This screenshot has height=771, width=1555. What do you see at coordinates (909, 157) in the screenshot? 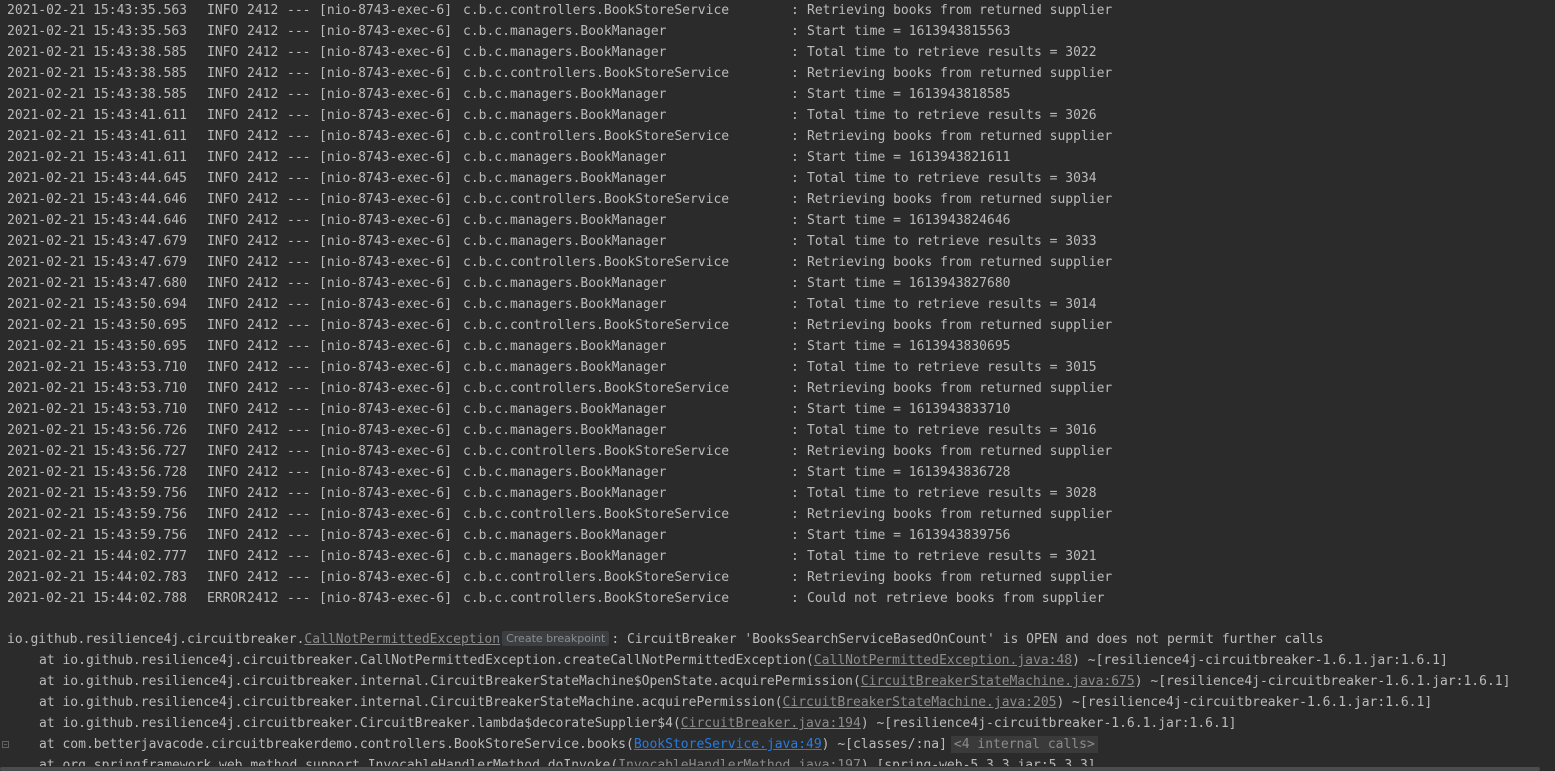
I see `log-message: Start time = 1613943821611` at bounding box center [909, 157].